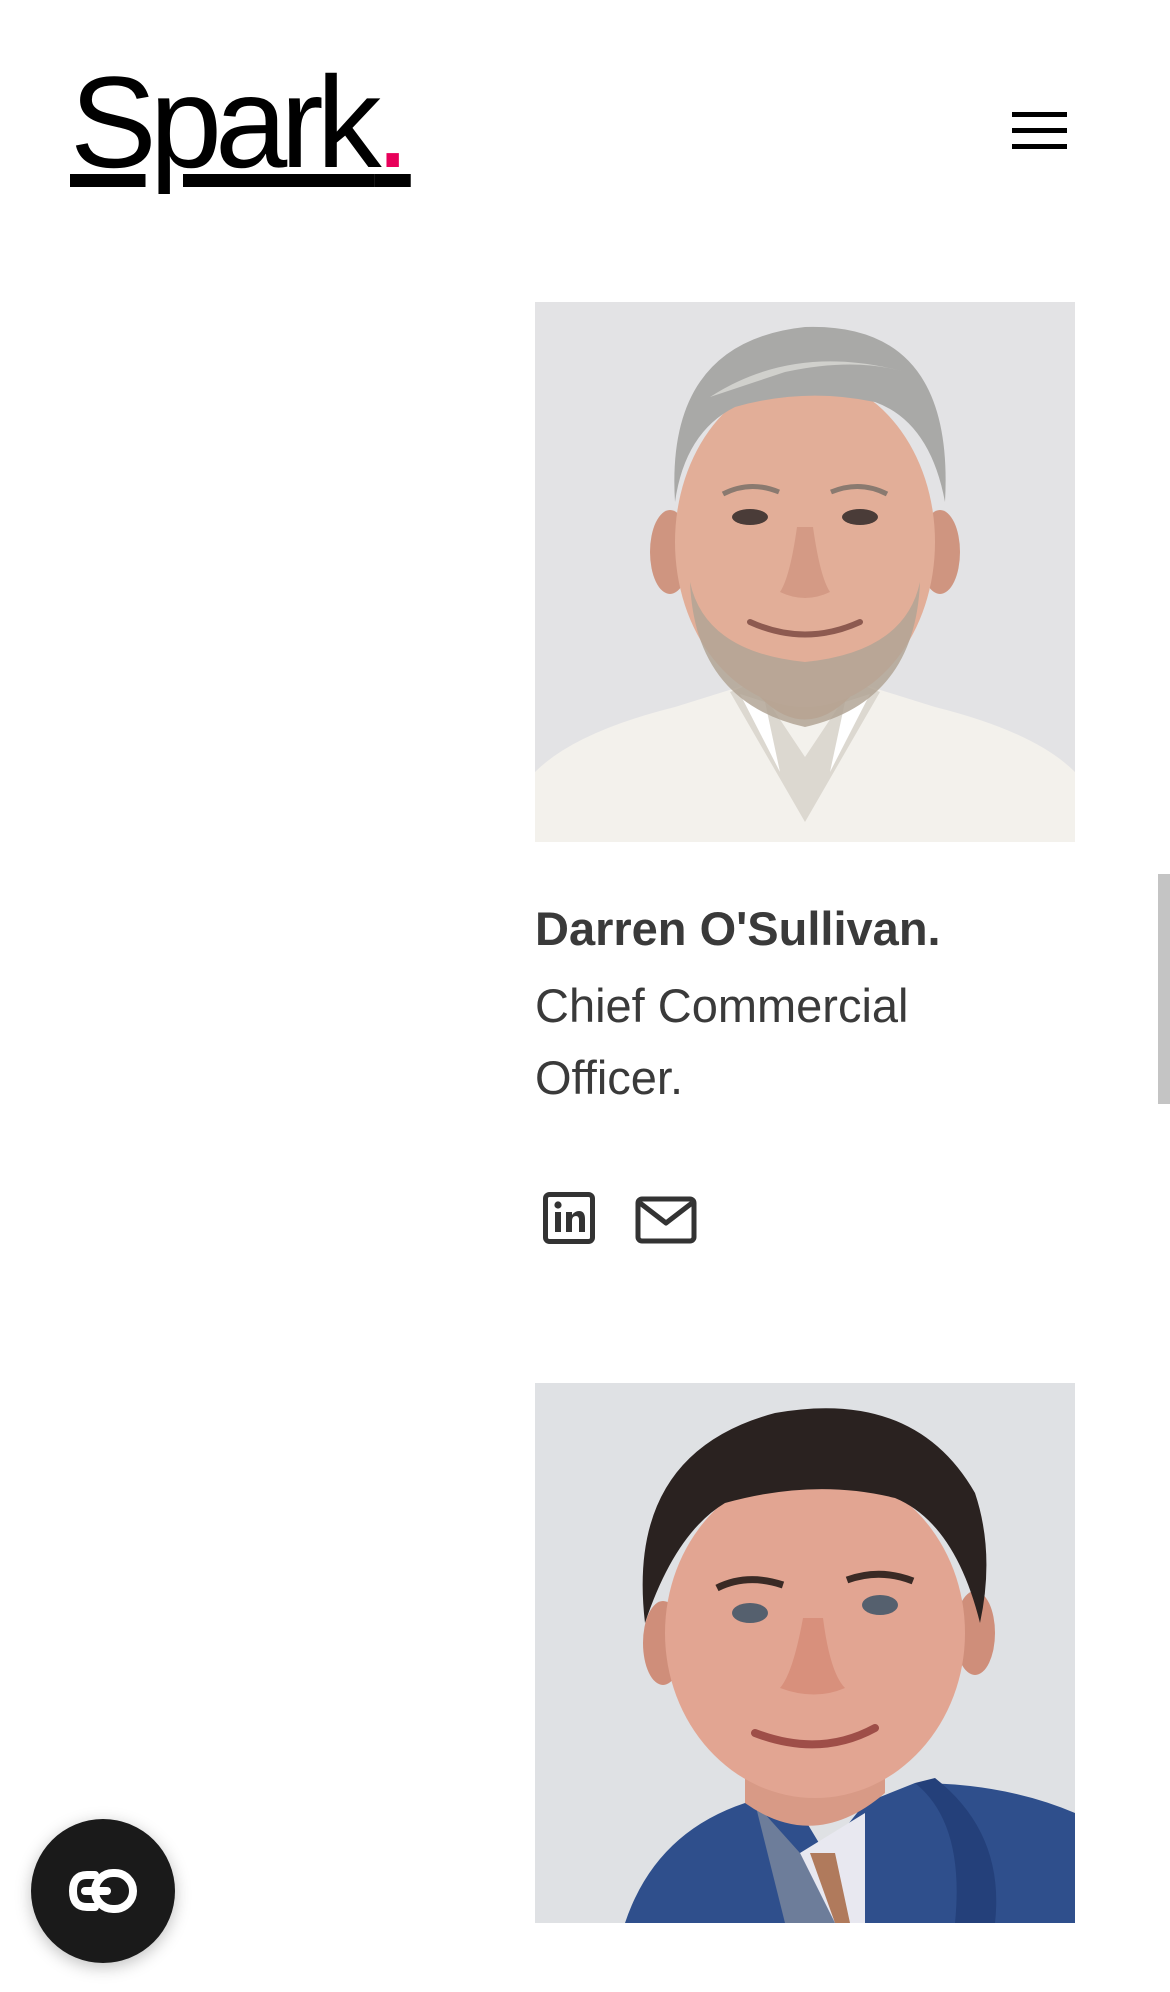 This screenshot has height=1992, width=1170. What do you see at coordinates (585, 120) in the screenshot?
I see `site-header: Spark.` at bounding box center [585, 120].